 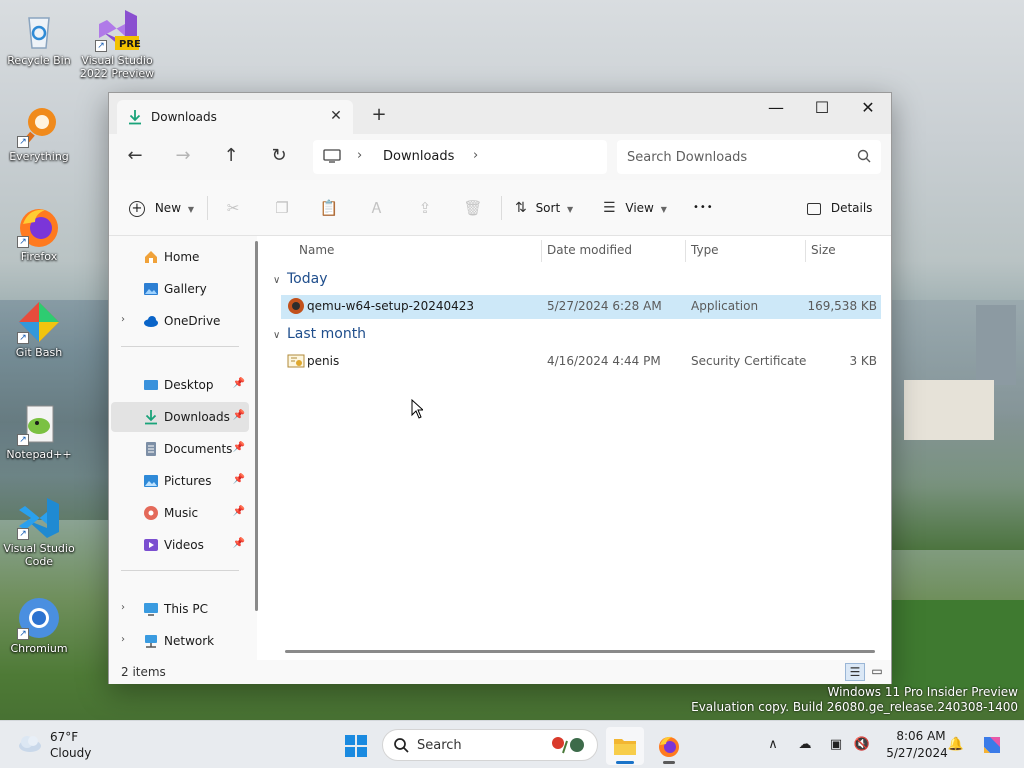 I want to click on desktop-icon-firefox: ↗ Firefox, so click(x=39, y=233).